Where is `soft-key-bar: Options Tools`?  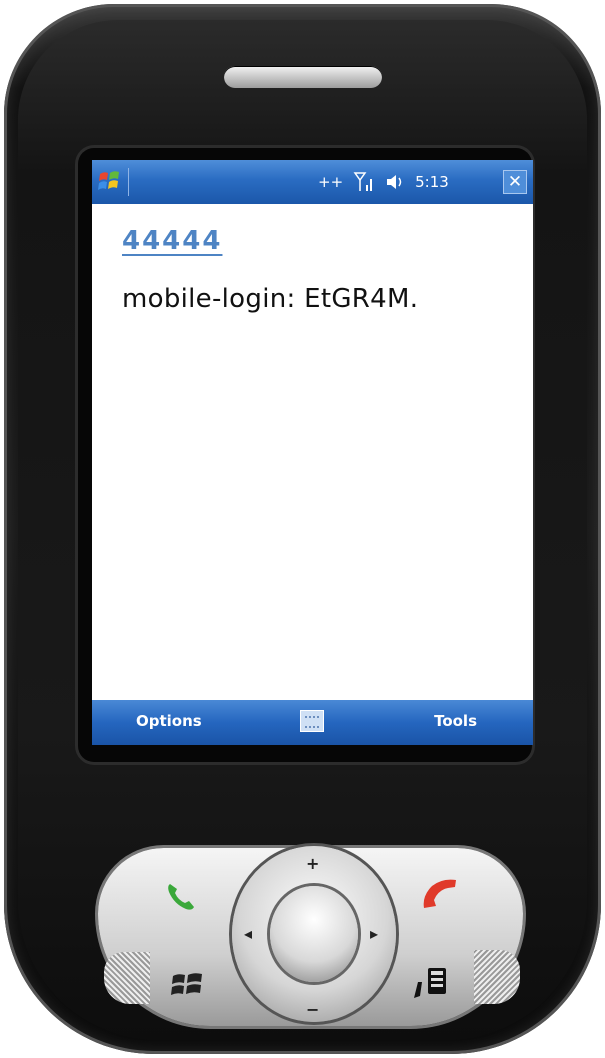
soft-key-bar: Options Tools is located at coordinates (312, 722).